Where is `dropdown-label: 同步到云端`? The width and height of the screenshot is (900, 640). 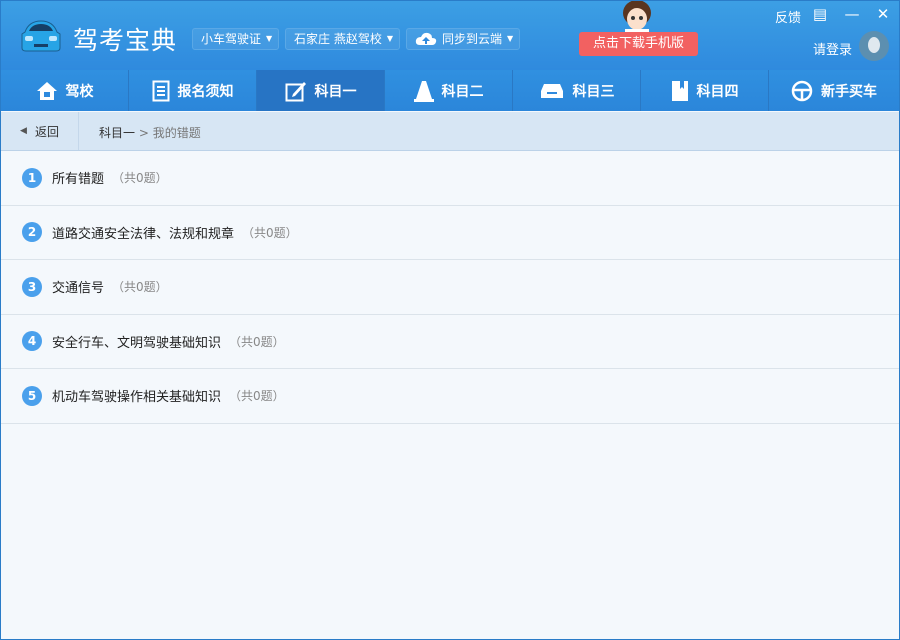
dropdown-label: 同步到云端 is located at coordinates (472, 39).